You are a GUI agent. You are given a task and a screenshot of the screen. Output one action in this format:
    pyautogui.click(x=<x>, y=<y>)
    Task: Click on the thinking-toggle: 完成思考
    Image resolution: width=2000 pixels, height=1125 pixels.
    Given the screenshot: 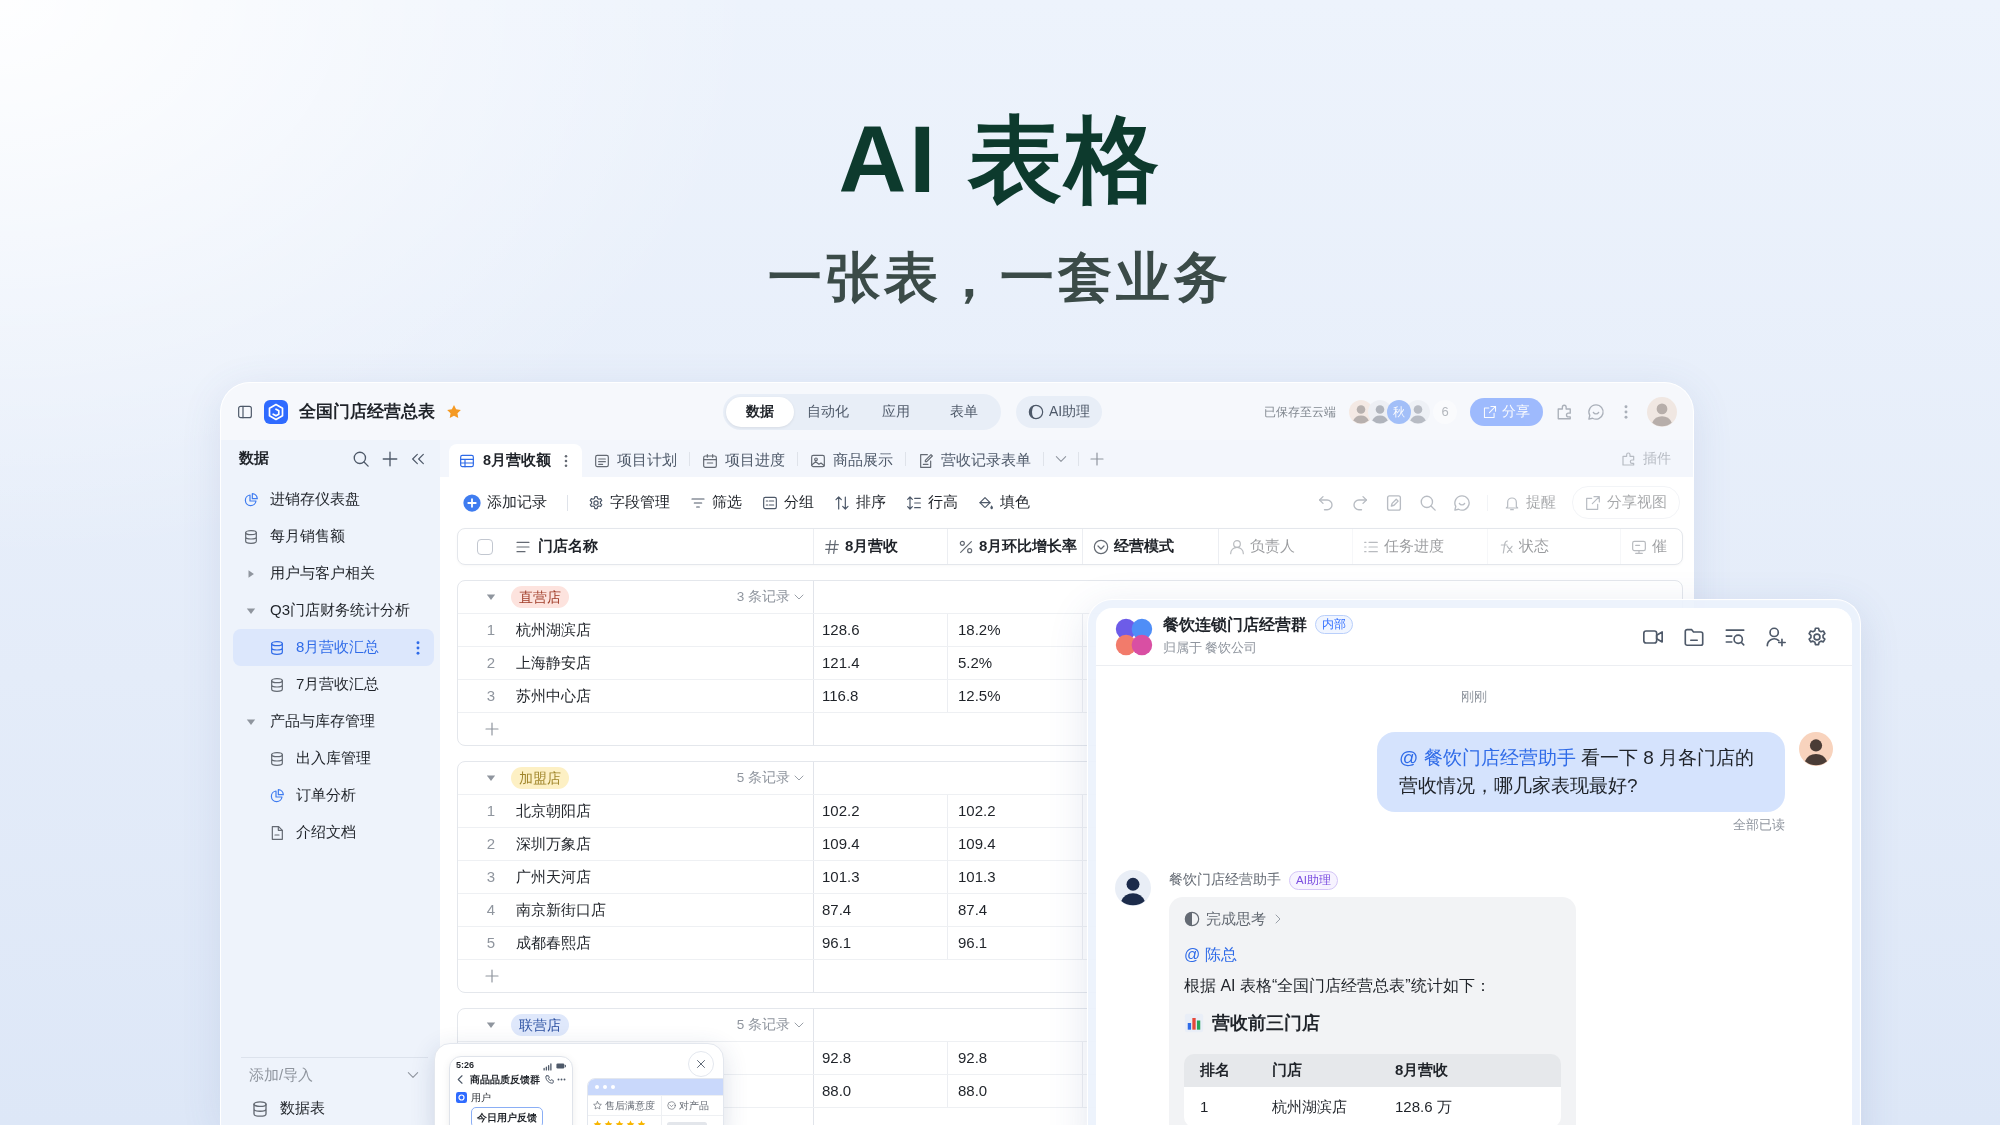 What is the action you would take?
    pyautogui.click(x=1234, y=919)
    